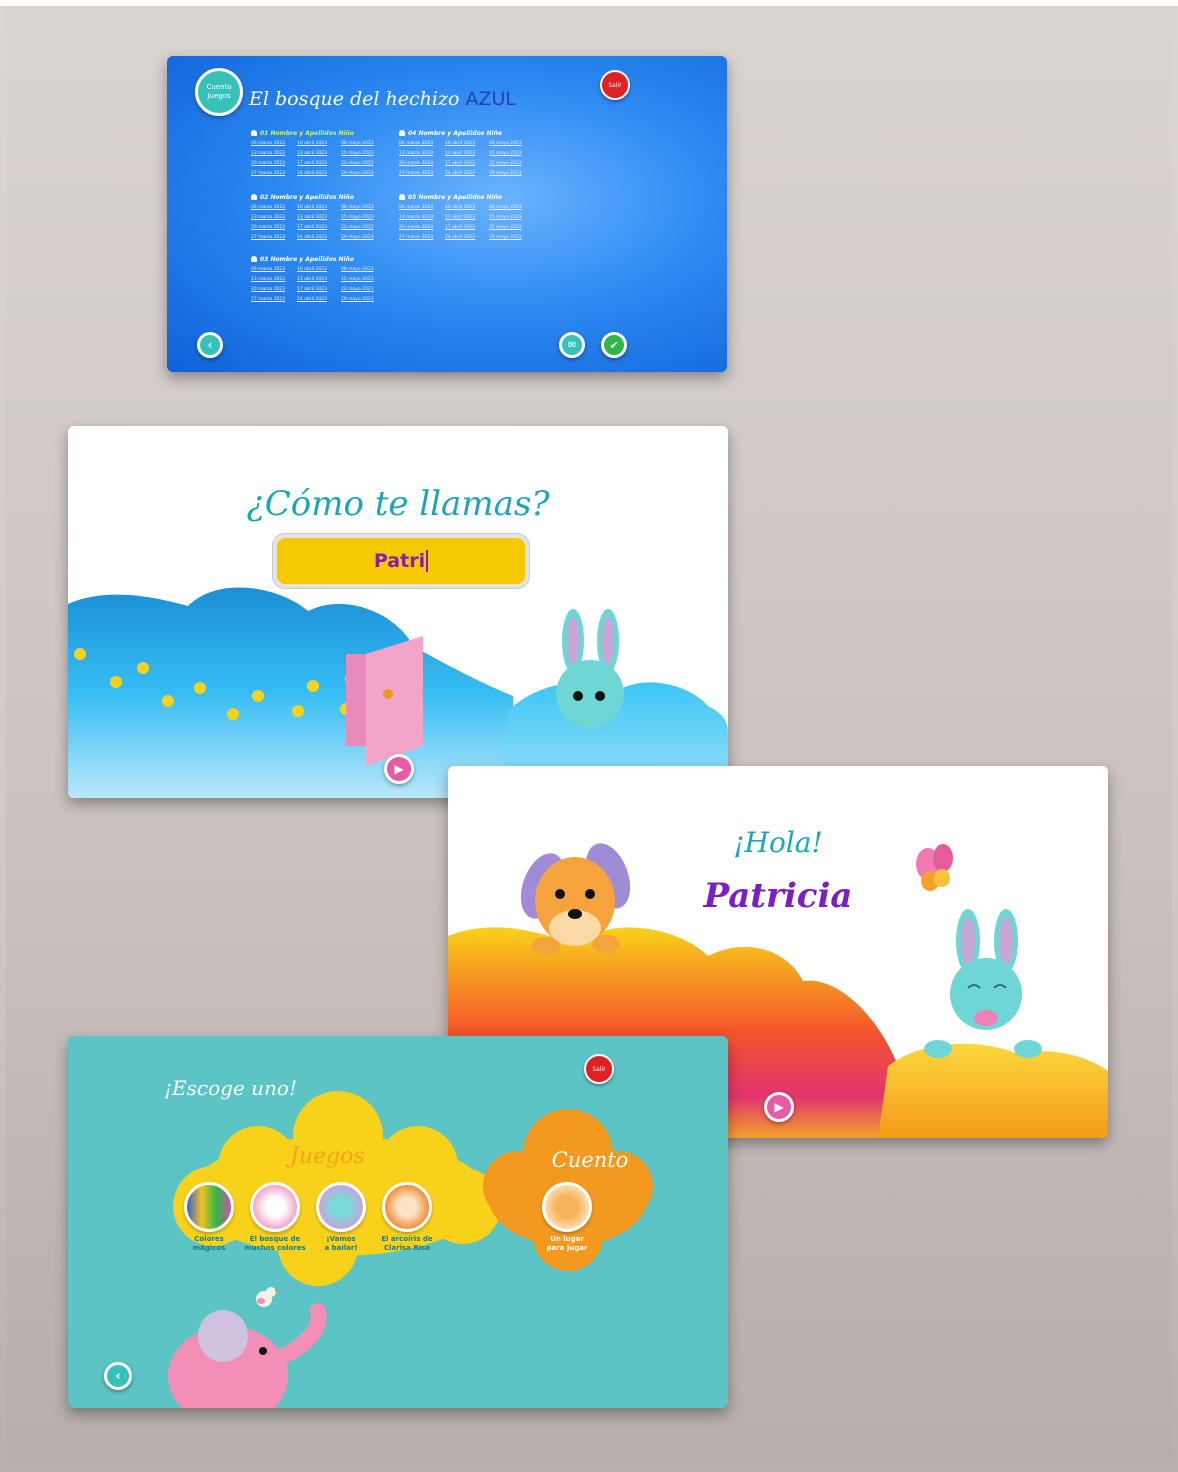  I want to click on logo-text: Cuento Juegos, so click(219, 91).